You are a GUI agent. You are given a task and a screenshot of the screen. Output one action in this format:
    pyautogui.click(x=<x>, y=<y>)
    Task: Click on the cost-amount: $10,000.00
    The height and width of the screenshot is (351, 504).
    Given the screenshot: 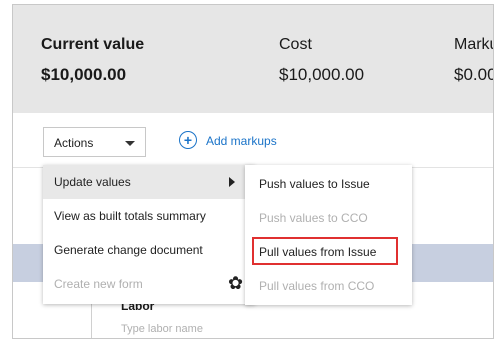 What is the action you would take?
    pyautogui.click(x=322, y=74)
    